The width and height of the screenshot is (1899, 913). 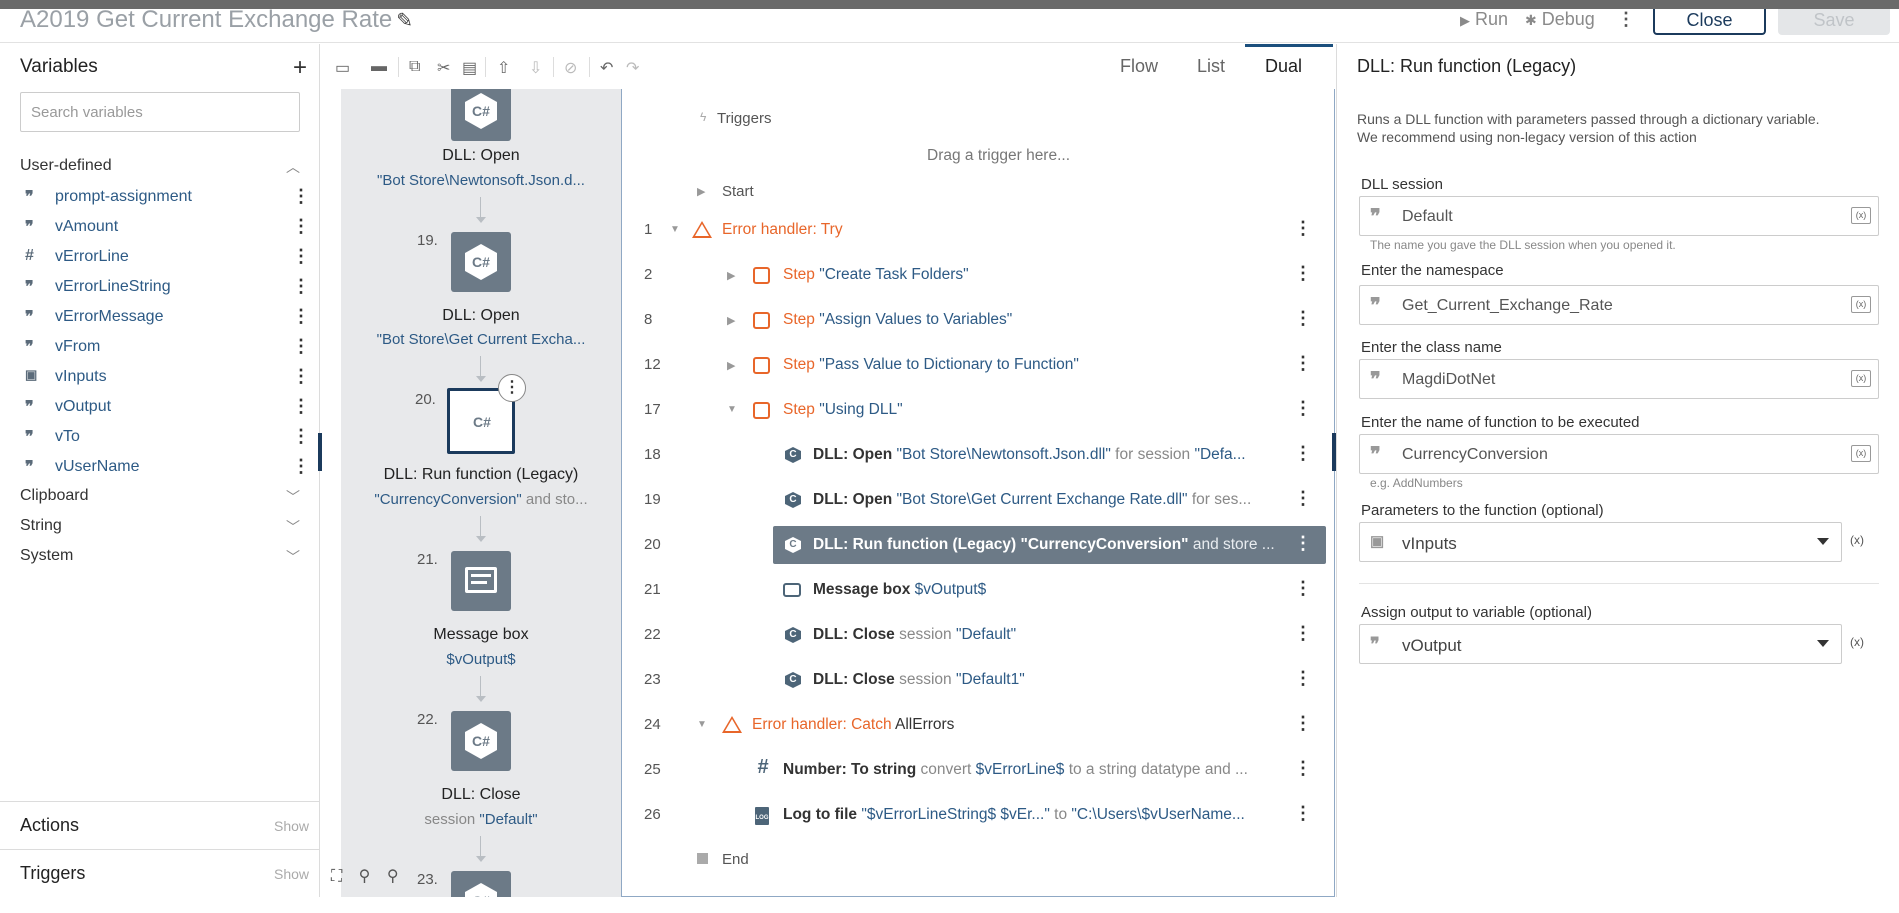 I want to click on node-menu-icon: ⋮, so click(x=512, y=388).